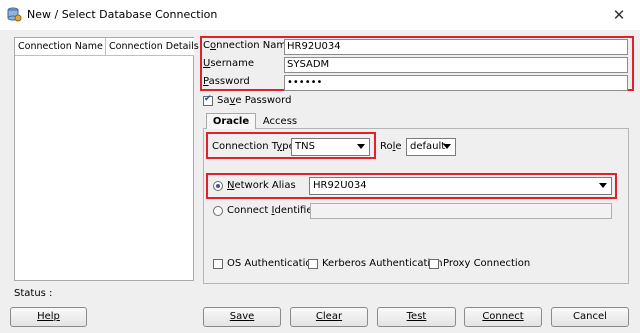  What do you see at coordinates (460, 186) in the screenshot?
I see `network-alias-dropdown: HR92U034` at bounding box center [460, 186].